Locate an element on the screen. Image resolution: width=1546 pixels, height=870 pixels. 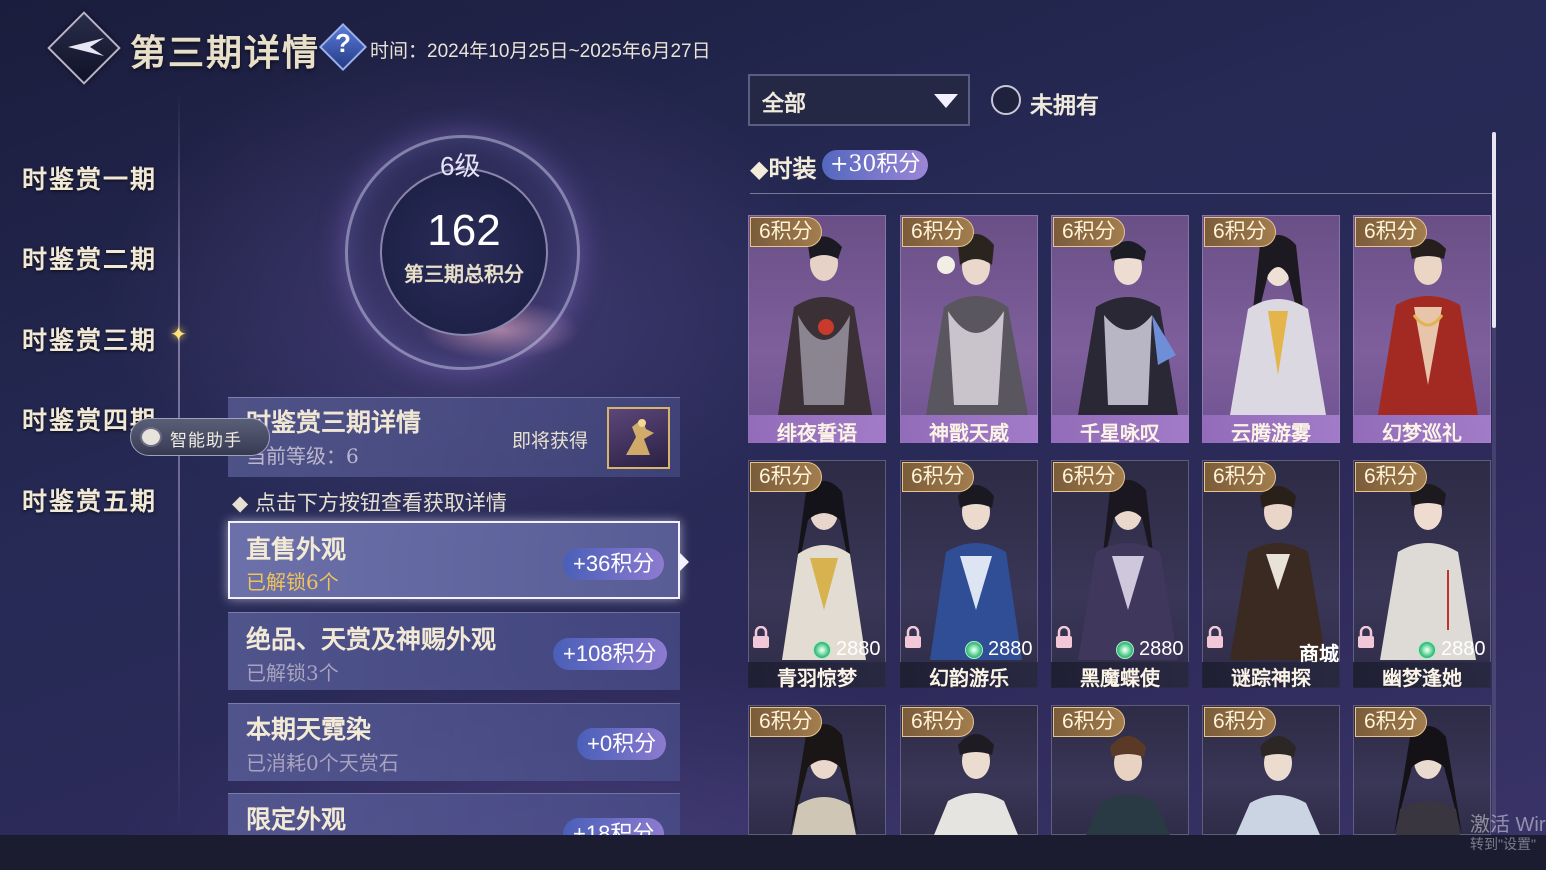
windows-activation-hint: 转到"设置" is located at coordinates (1503, 844).